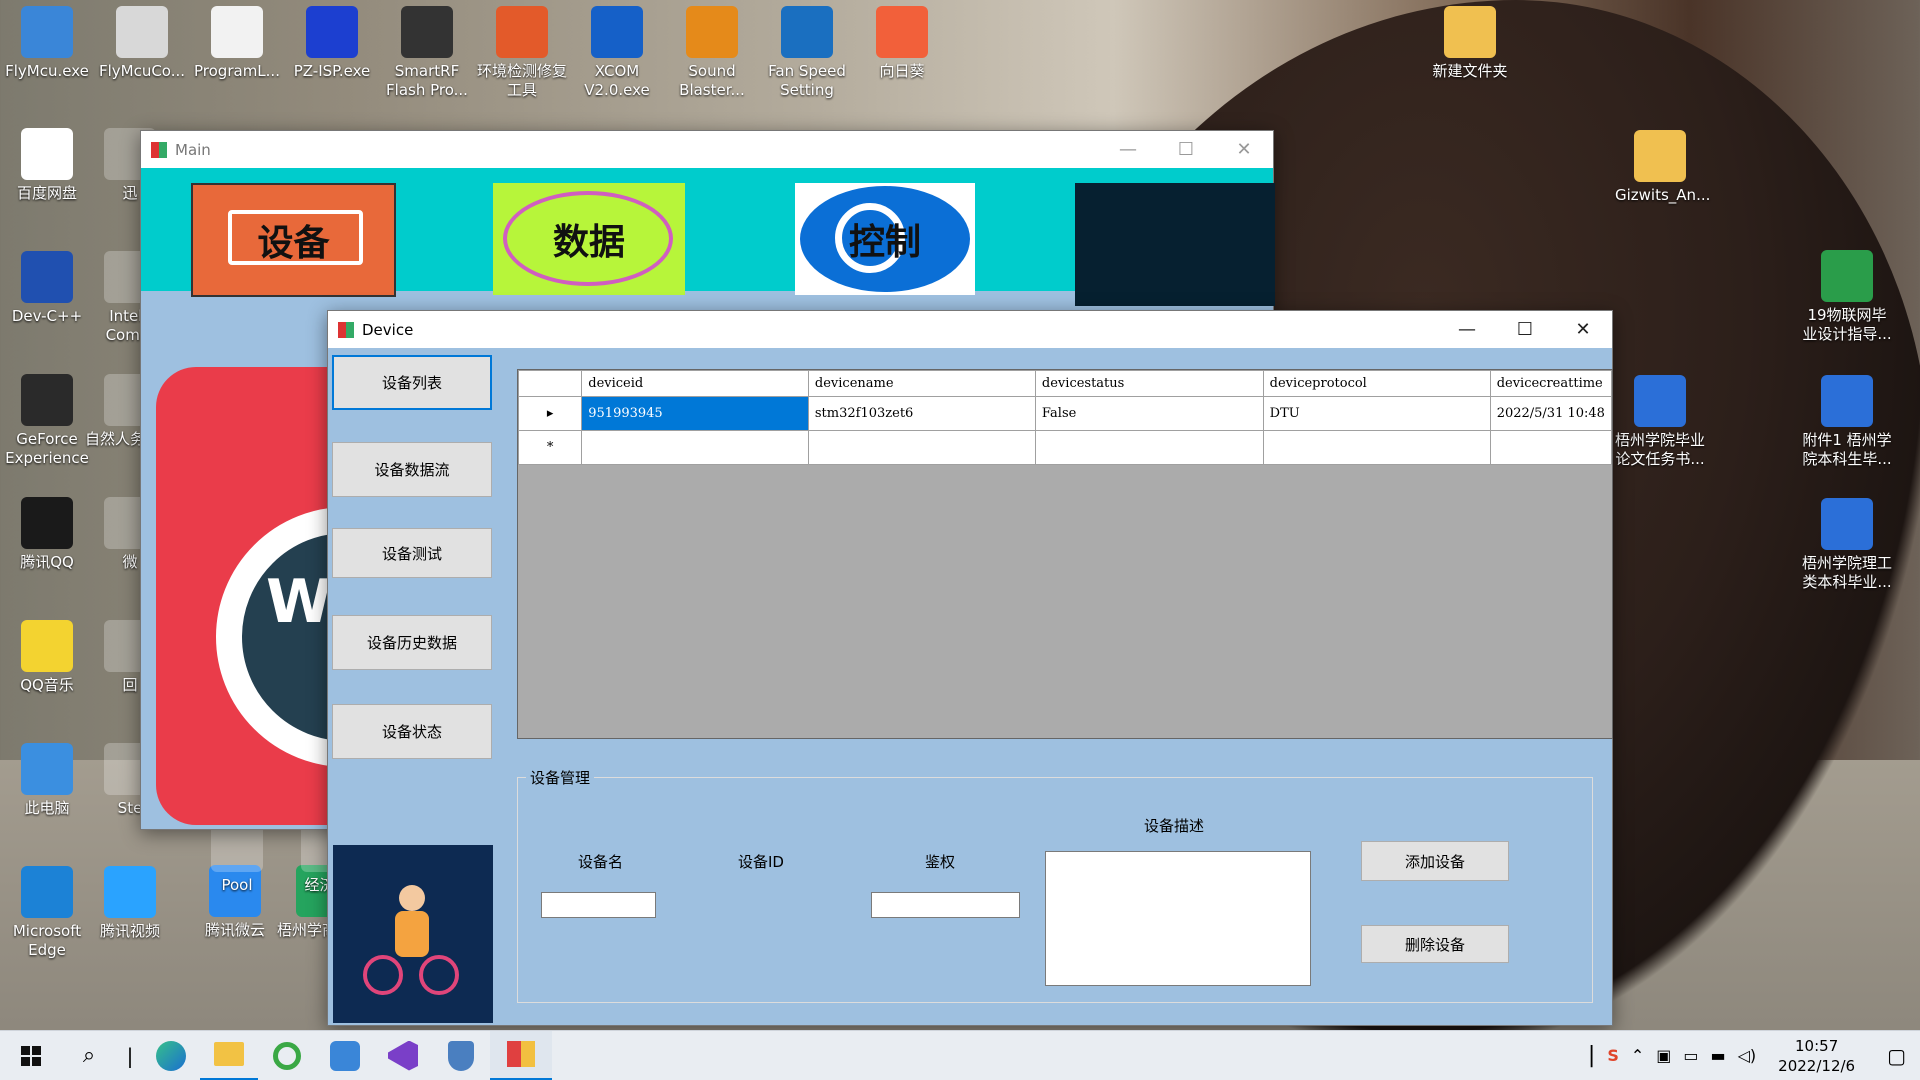 The image size is (1920, 1080). Describe the element at coordinates (1550, 413) in the screenshot. I see `table-cell: 2022/5/31 10:48` at that location.